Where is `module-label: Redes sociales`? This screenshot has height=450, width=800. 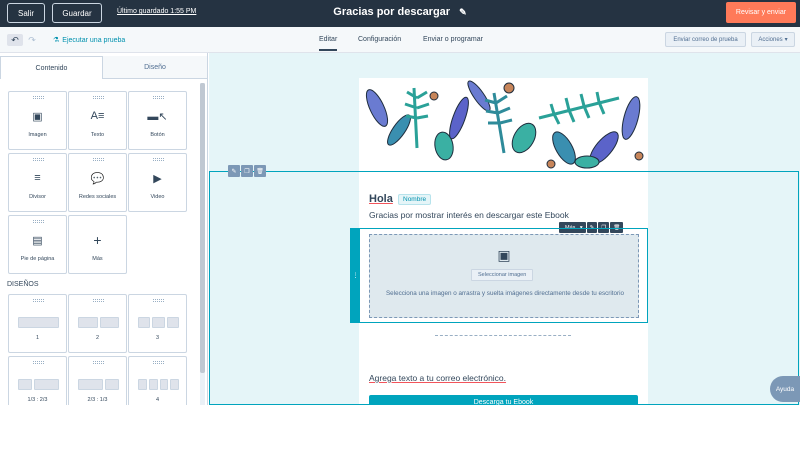 module-label: Redes sociales is located at coordinates (97, 197).